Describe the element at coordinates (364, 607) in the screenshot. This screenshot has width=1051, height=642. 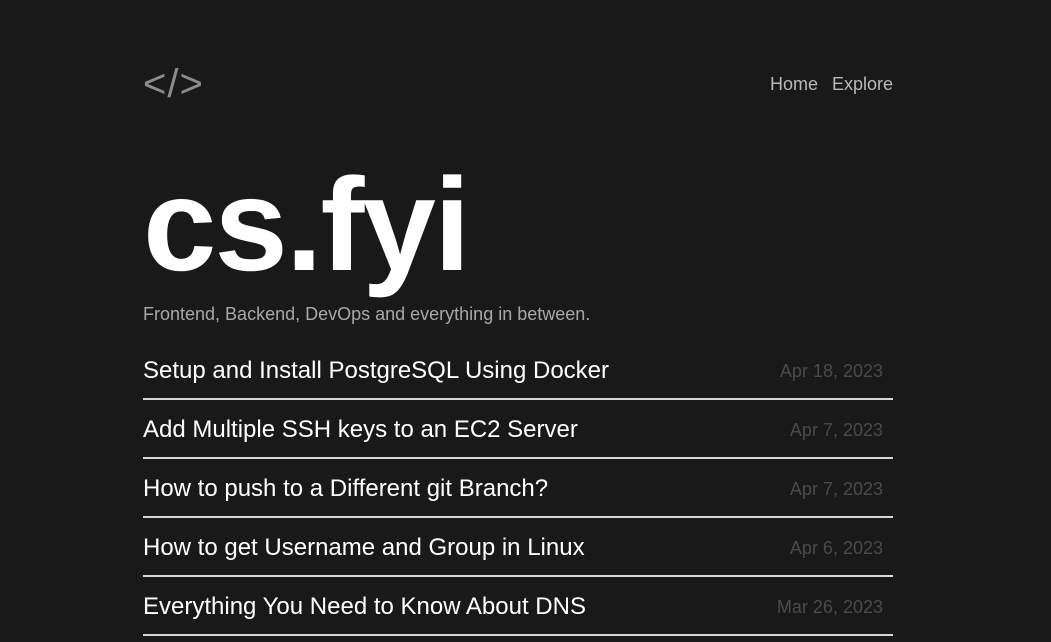
I see `post-title-link: Everything You Need to Know About DNS` at that location.